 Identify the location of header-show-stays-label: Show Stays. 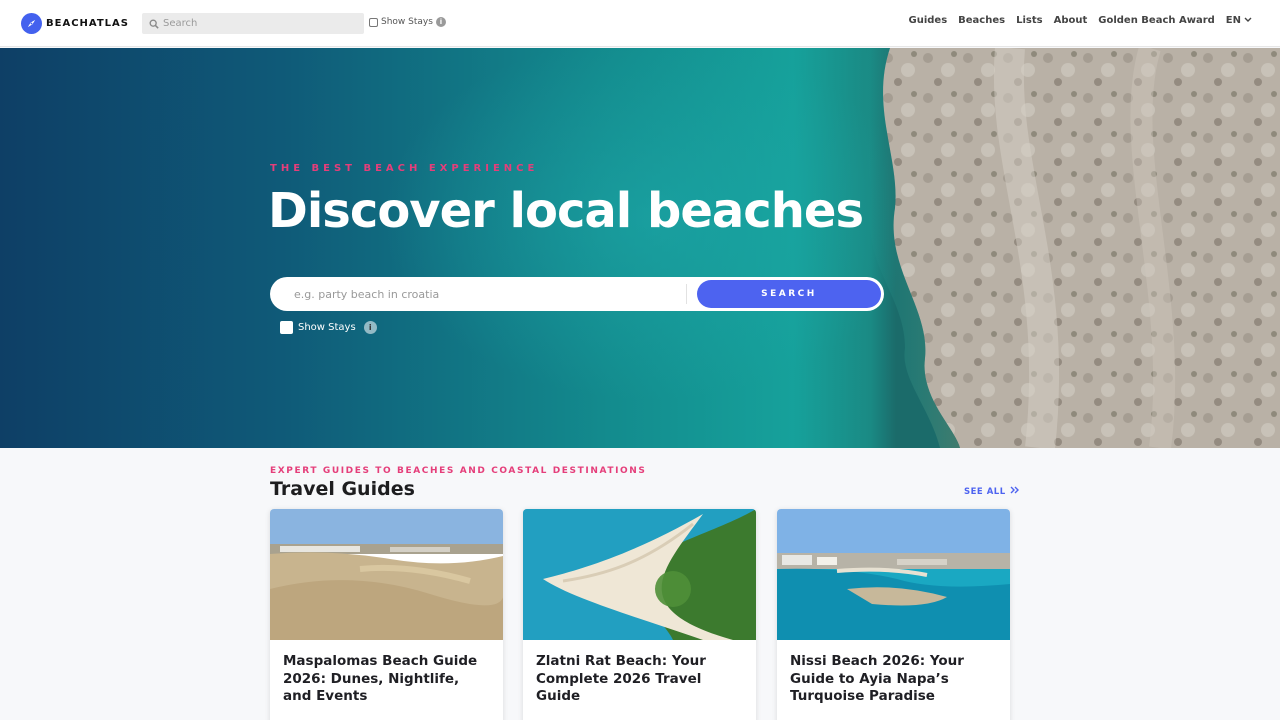
(407, 22).